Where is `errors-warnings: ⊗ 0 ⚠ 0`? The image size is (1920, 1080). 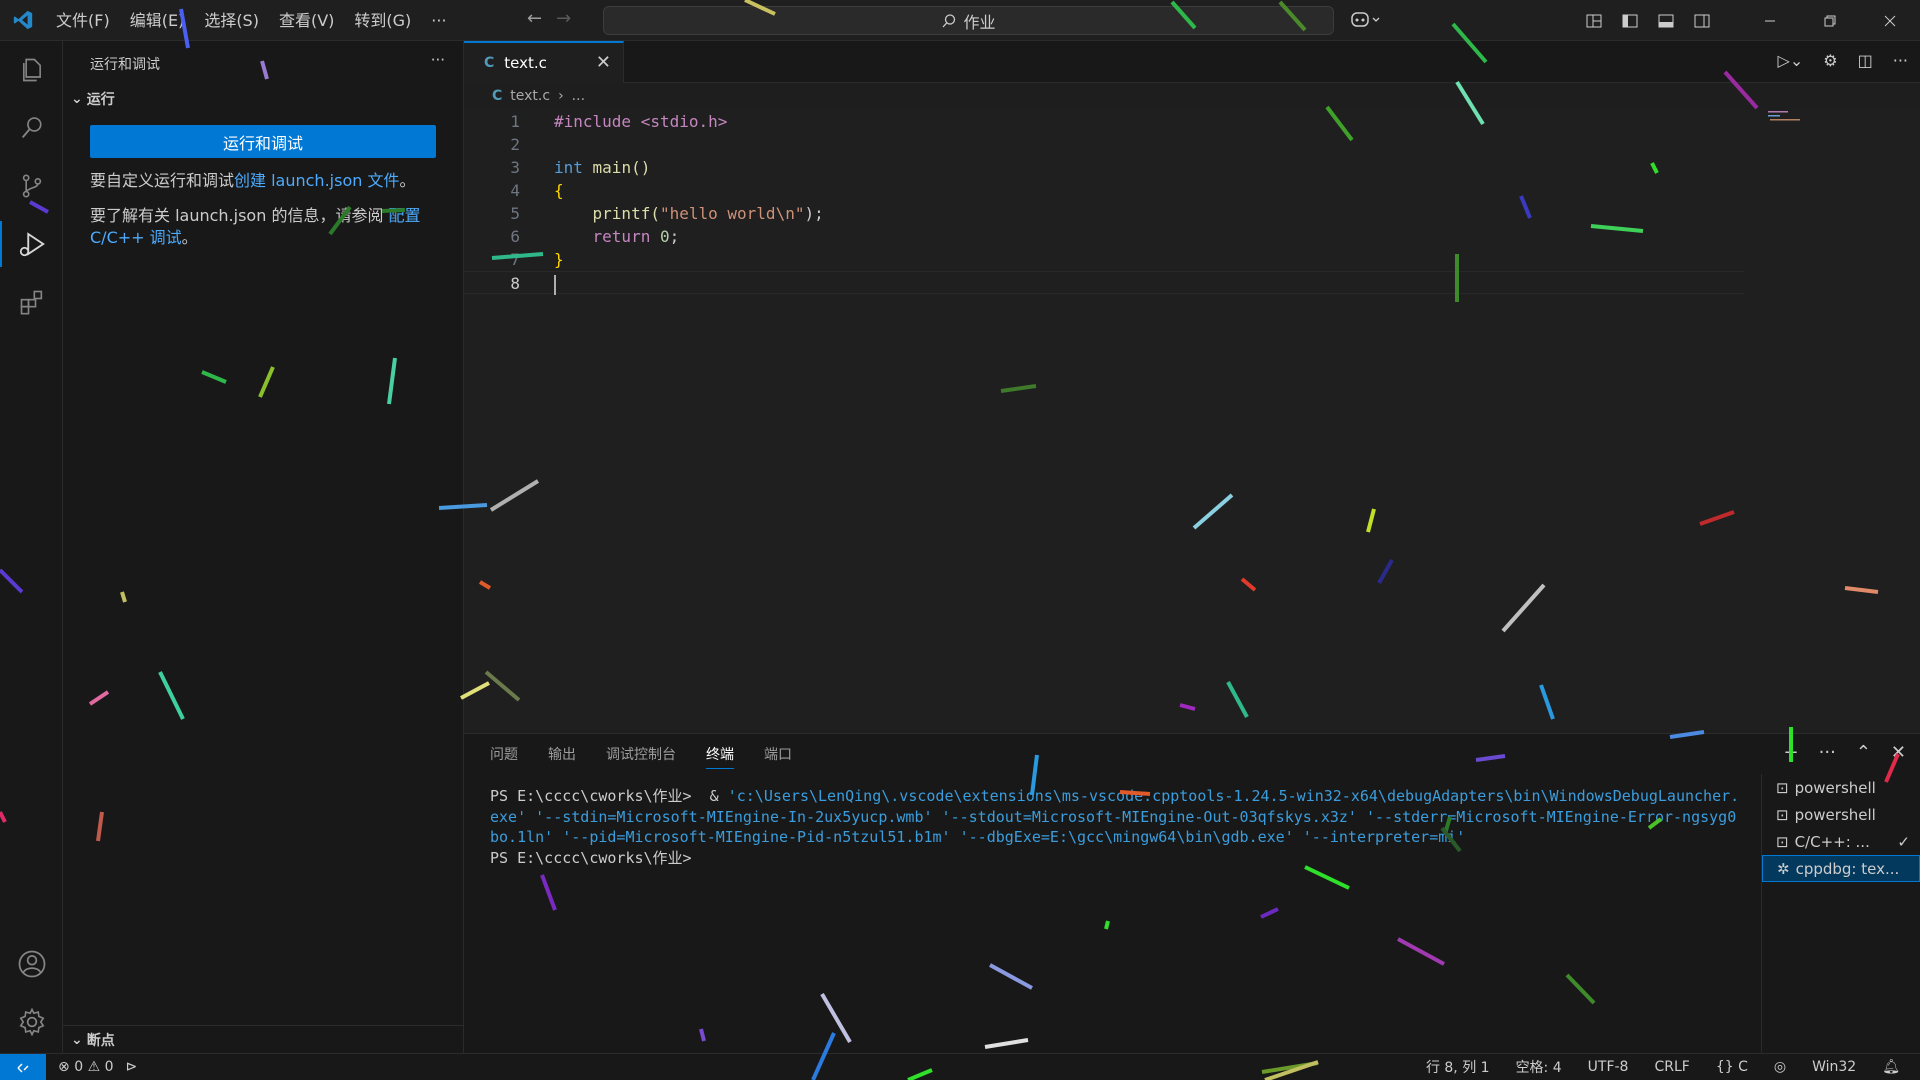
errors-warnings: ⊗ 0 ⚠ 0 is located at coordinates (86, 1067).